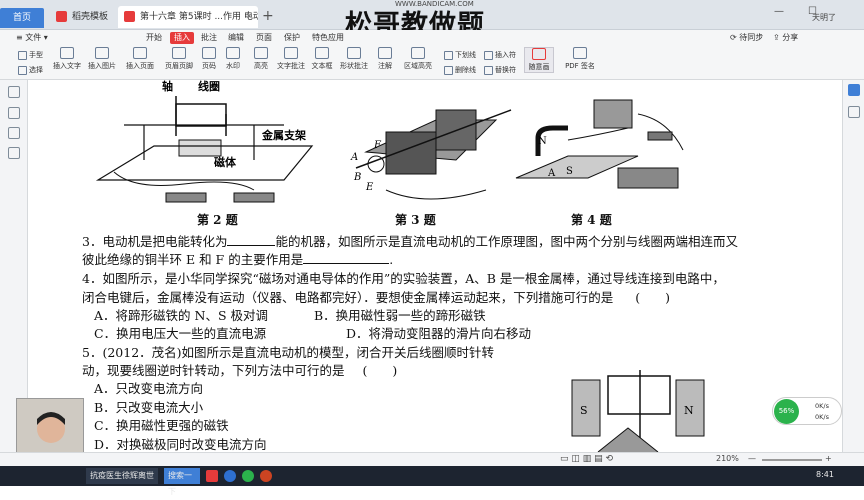  I want to click on tab-label: 稻壳模板, so click(90, 17).